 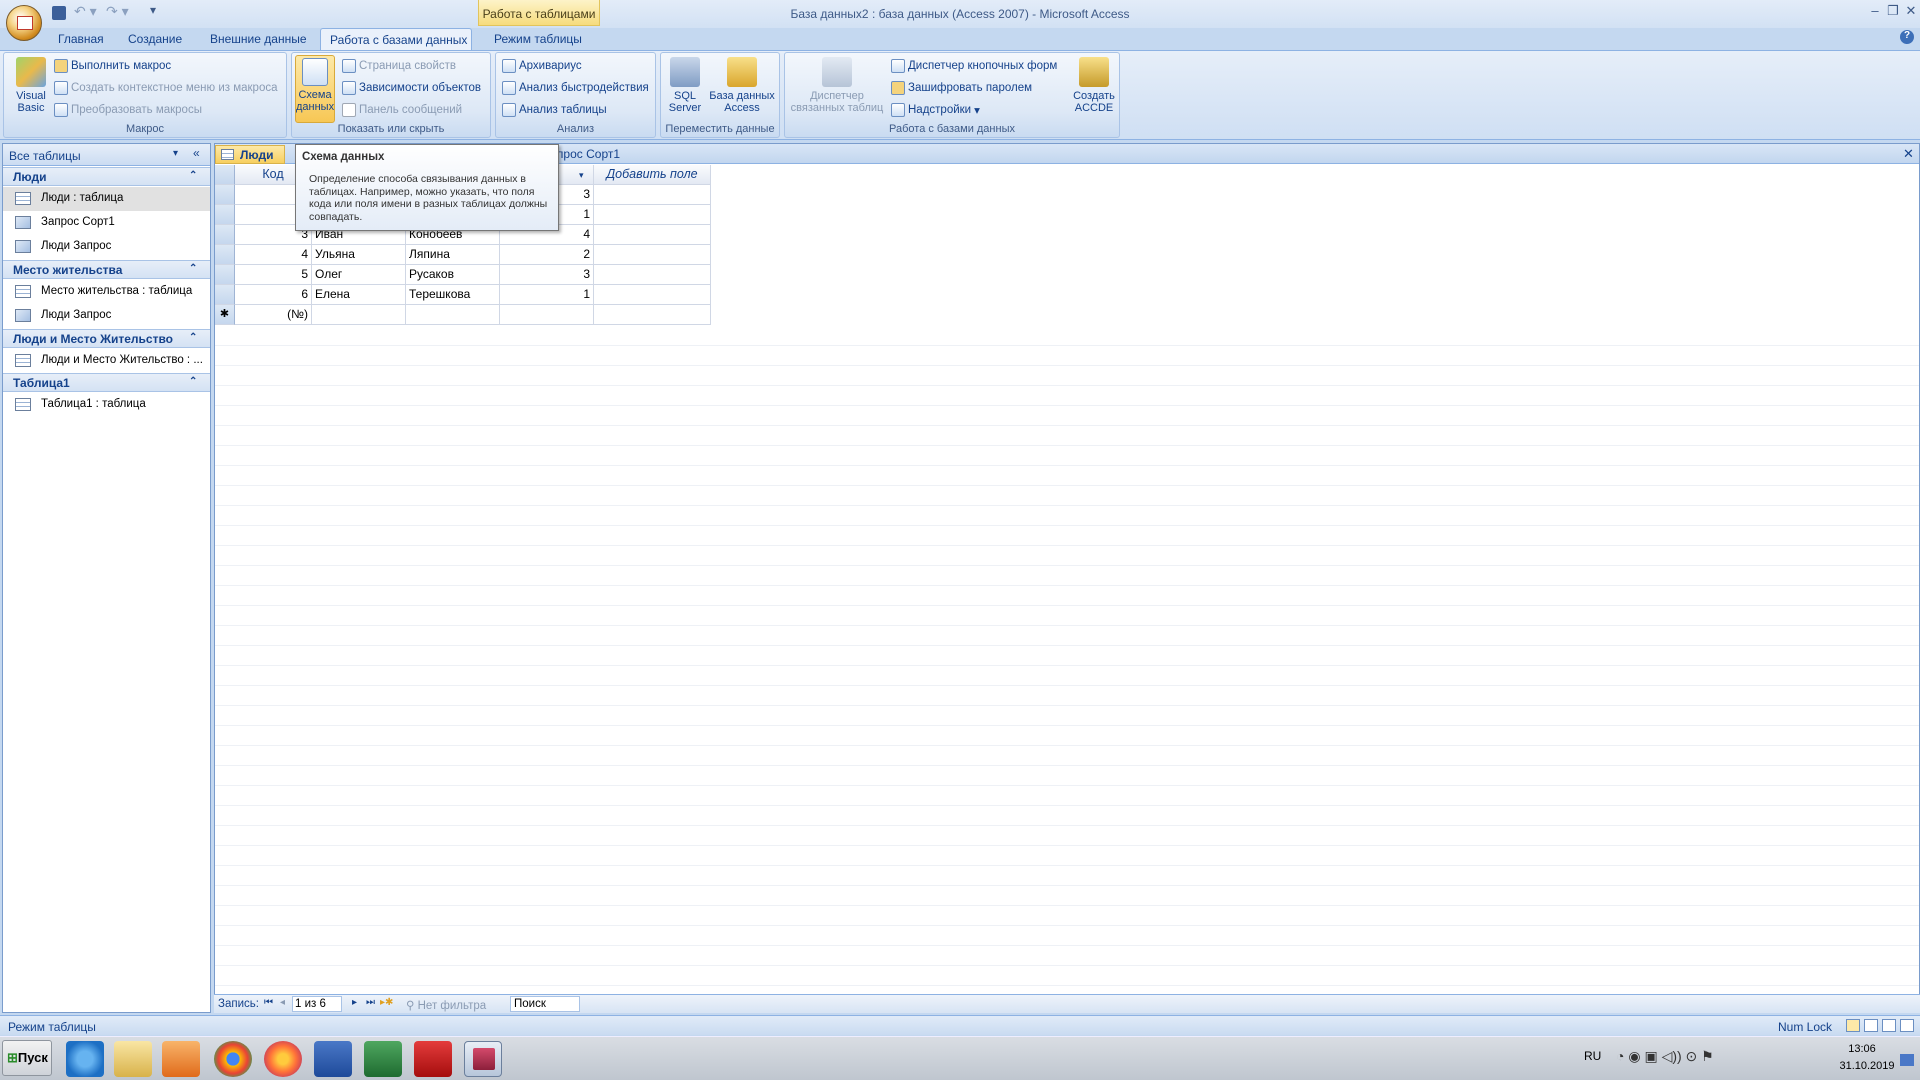 What do you see at coordinates (317, 1004) in the screenshot?
I see `current-record-field: 1 из 6` at bounding box center [317, 1004].